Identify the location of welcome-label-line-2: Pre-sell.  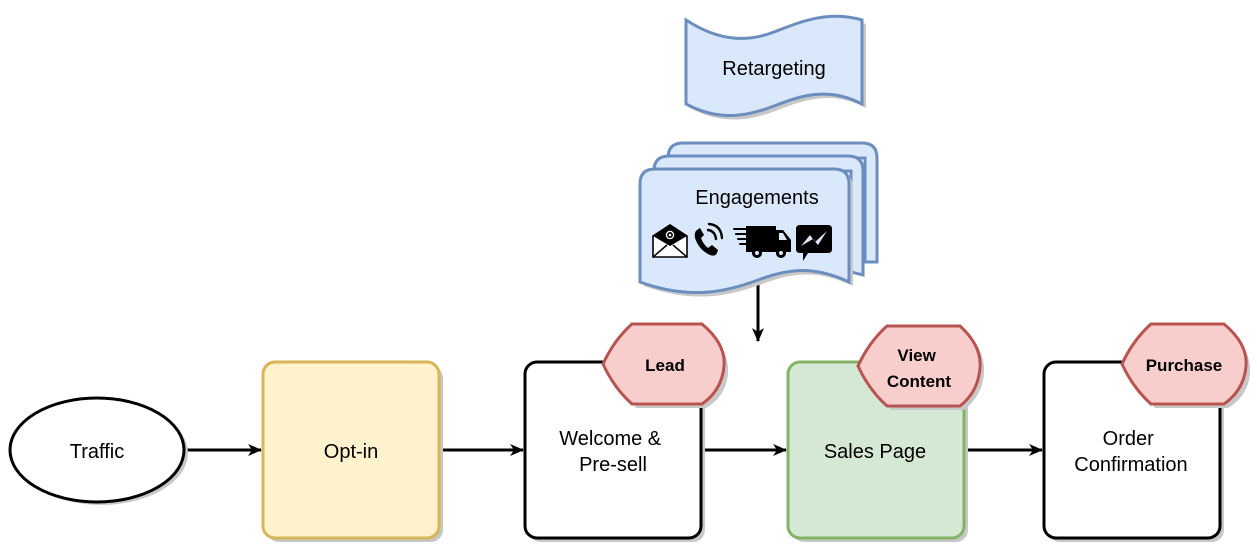
(613, 465).